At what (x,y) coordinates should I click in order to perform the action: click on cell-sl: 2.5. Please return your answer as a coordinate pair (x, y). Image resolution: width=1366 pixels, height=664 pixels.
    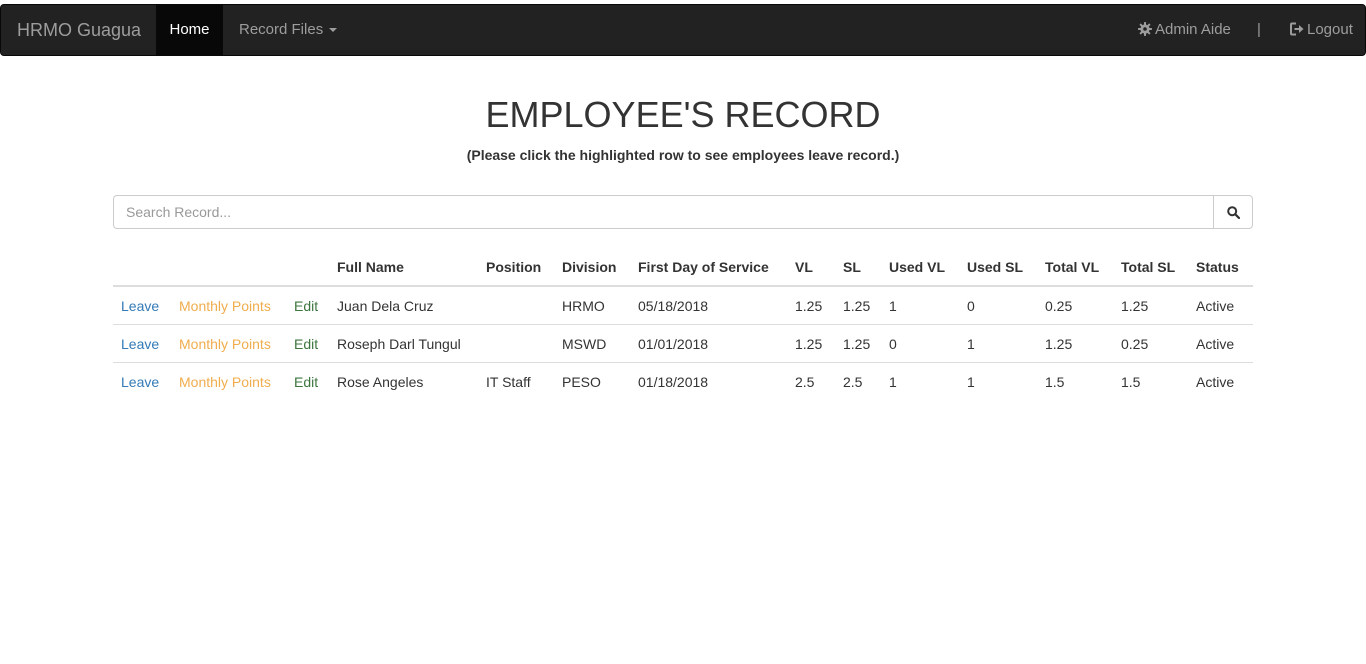
    Looking at the image, I should click on (853, 381).